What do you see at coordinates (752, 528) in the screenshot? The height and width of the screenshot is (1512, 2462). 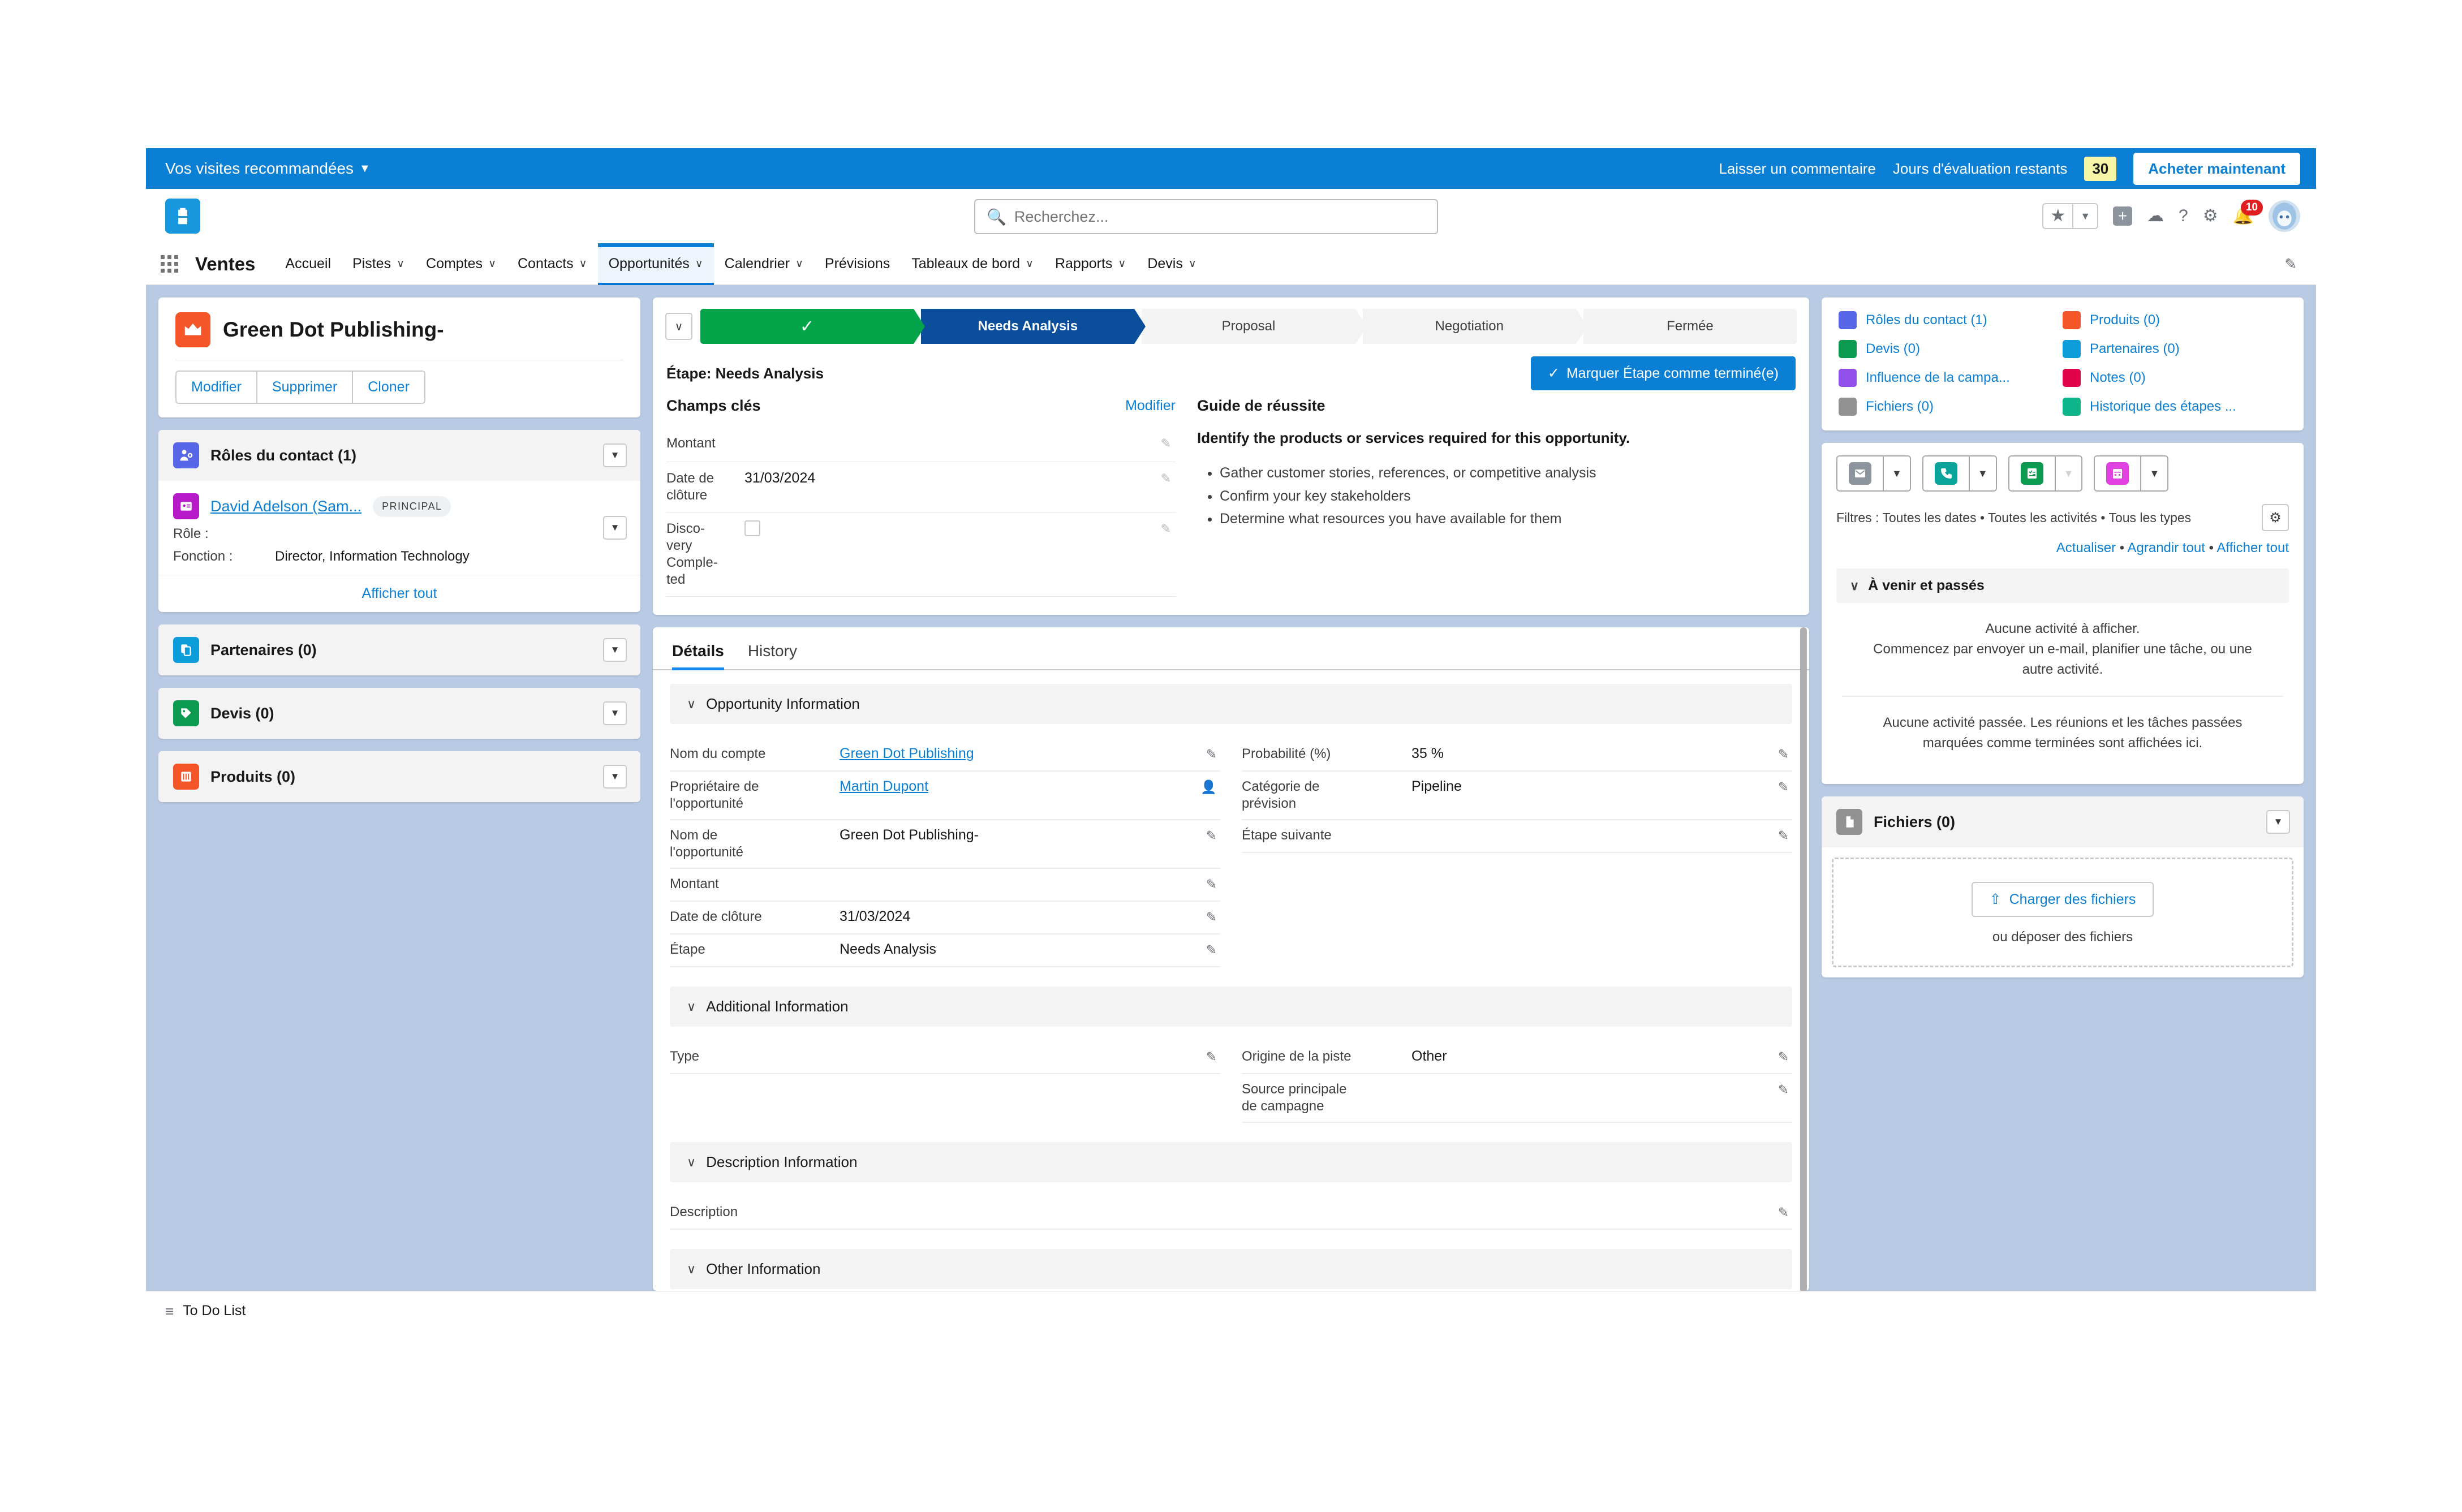 I see `discovery-completed-checkbox` at bounding box center [752, 528].